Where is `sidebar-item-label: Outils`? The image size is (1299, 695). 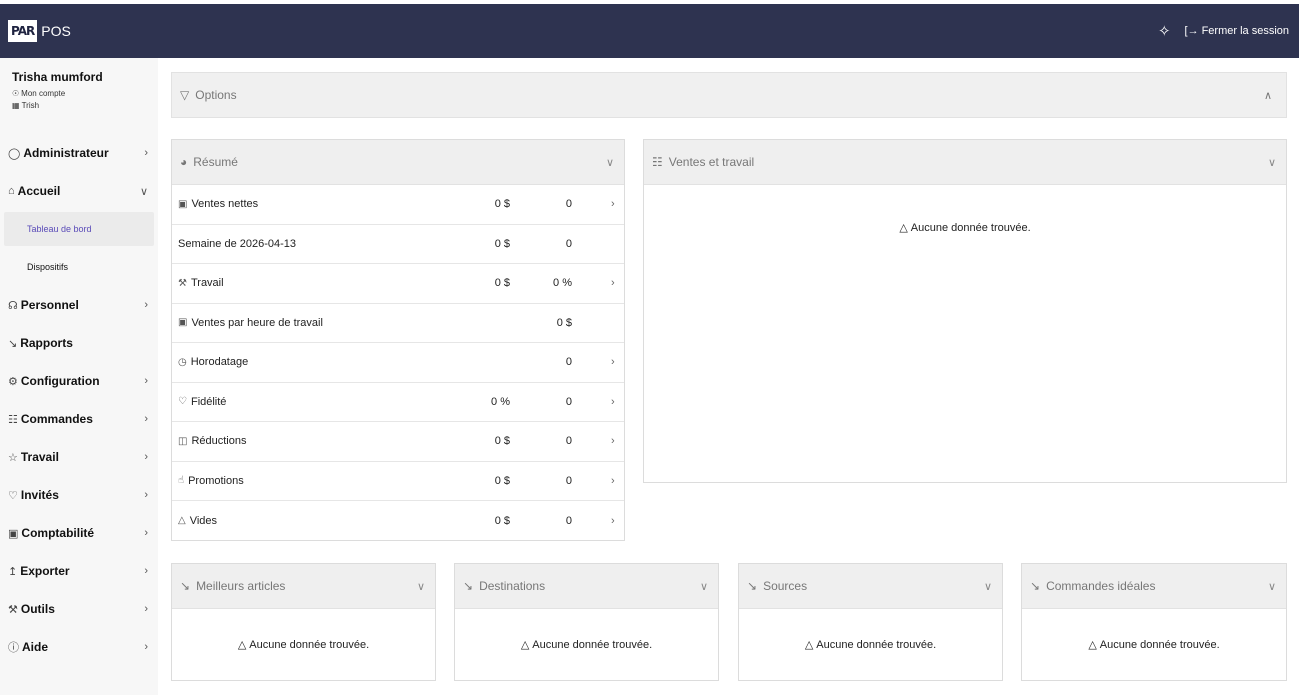 sidebar-item-label: Outils is located at coordinates (37, 609).